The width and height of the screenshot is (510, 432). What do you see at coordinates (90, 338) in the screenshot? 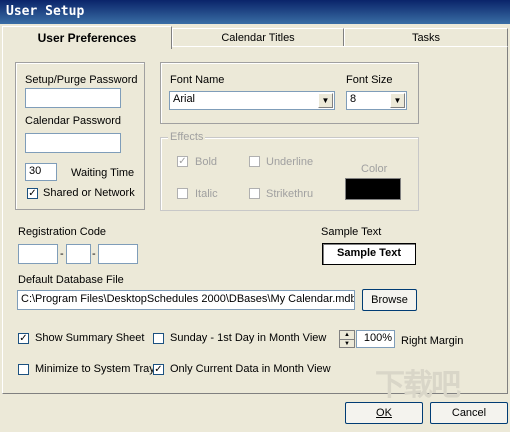
I see `show-summary-label: Show Summary Sheet` at bounding box center [90, 338].